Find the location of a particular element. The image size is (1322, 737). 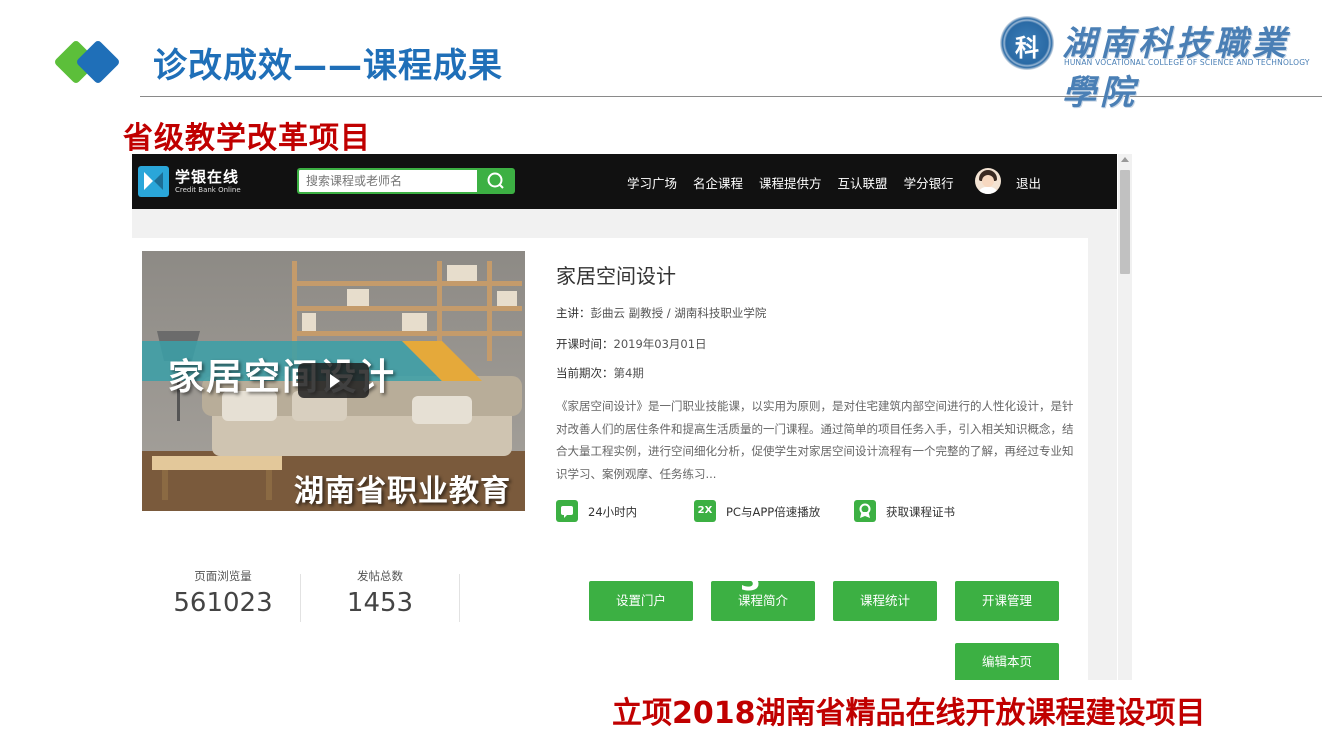

nav-item-mutual-alliance: 互认联盟 is located at coordinates (863, 182).